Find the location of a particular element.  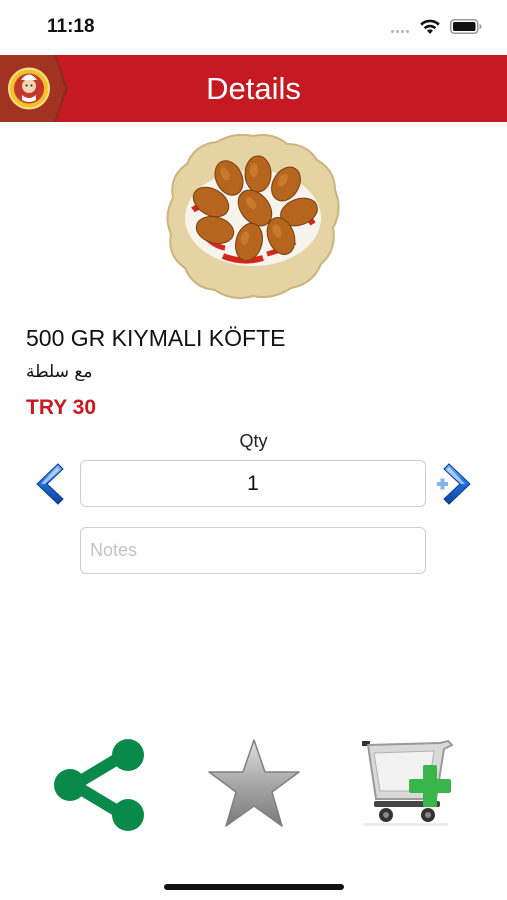

page-title: Details is located at coordinates (253, 88).